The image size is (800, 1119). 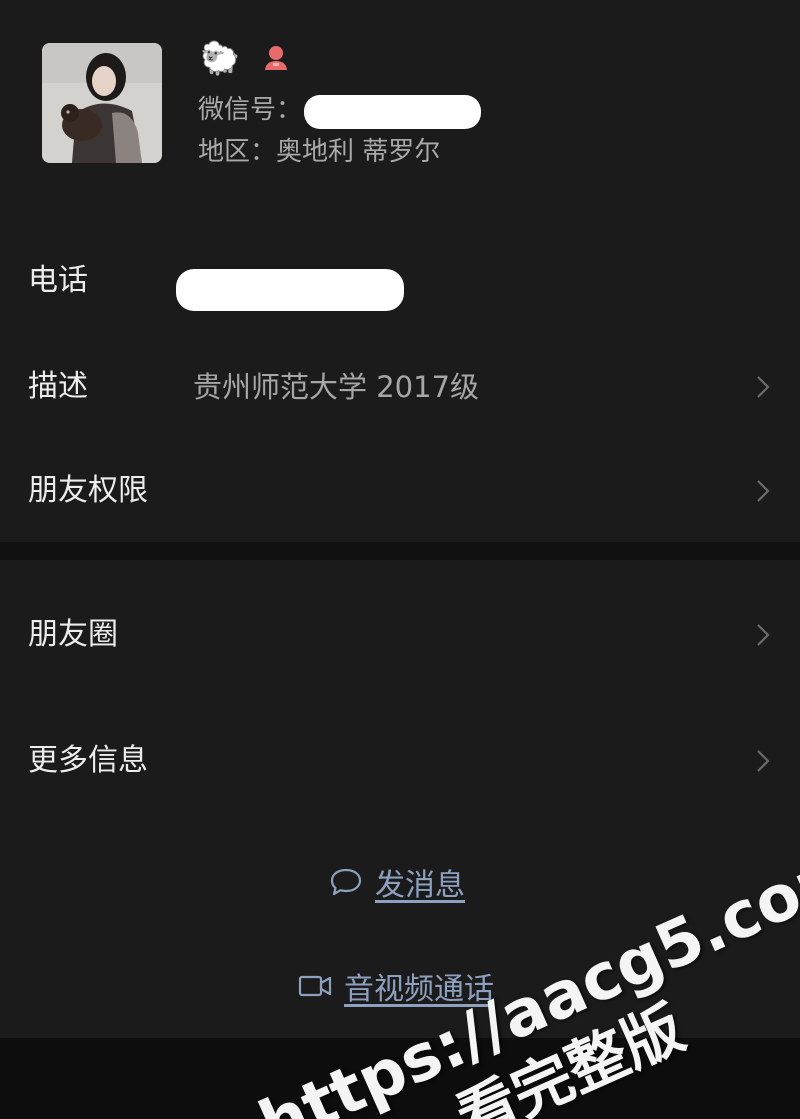 I want to click on friend-permissions-row: 朋友权限, so click(x=400, y=491).